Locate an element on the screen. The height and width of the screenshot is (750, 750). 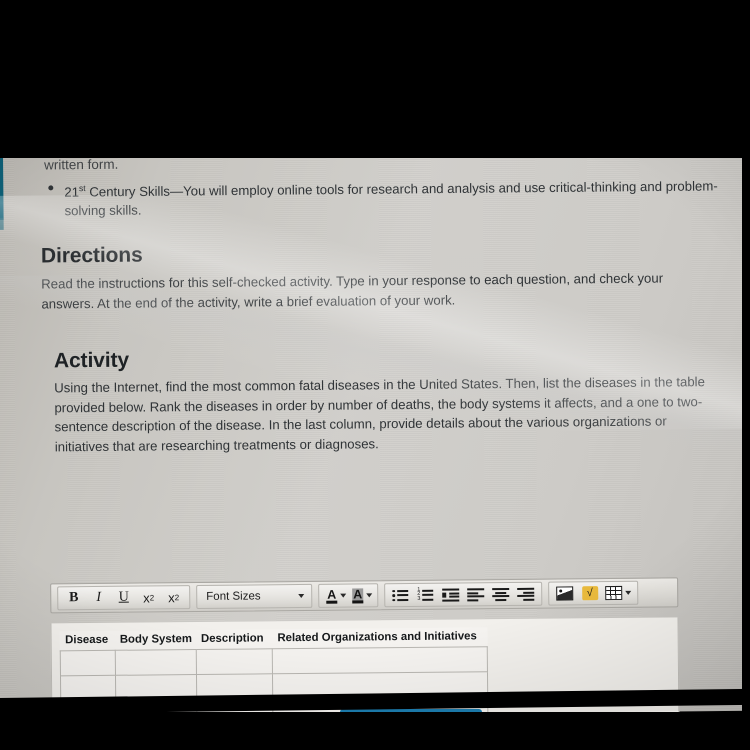
column-header-related-organizations: Related Organizations and Initiatives is located at coordinates (377, 637).